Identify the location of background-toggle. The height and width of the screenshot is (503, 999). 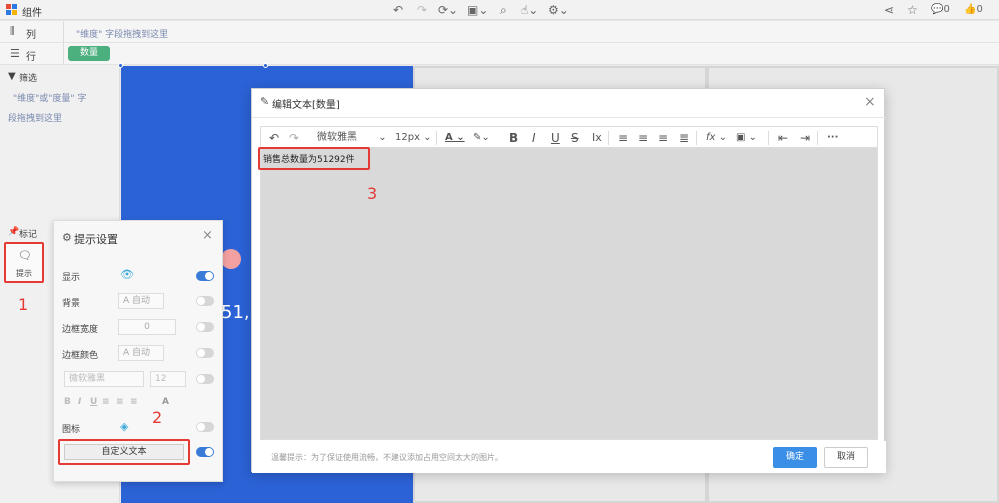
(205, 301).